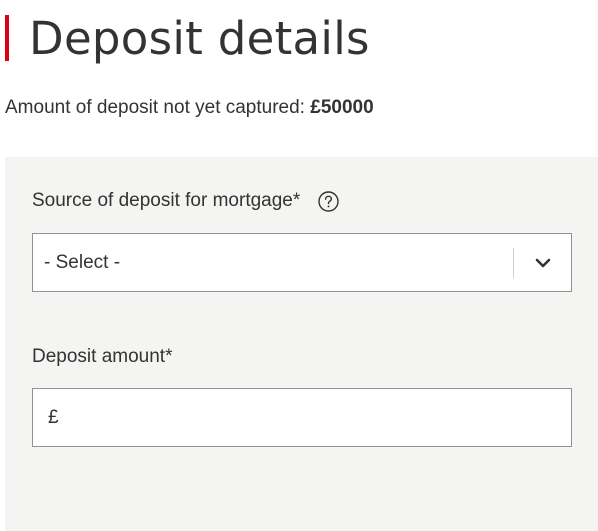 The image size is (598, 531). What do you see at coordinates (82, 262) in the screenshot?
I see `select-value: - Select -` at bounding box center [82, 262].